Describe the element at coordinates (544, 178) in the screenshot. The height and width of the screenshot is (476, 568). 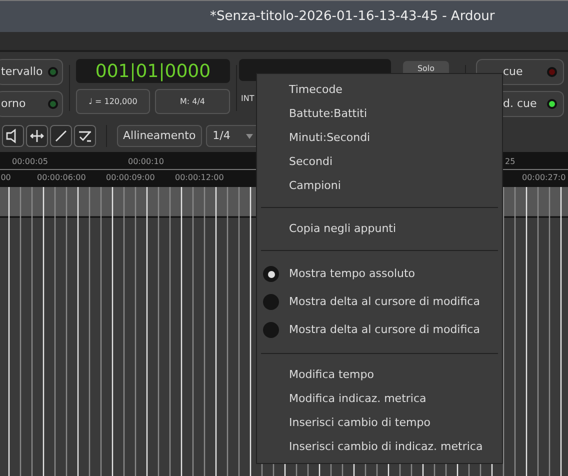
I see `ruler-label: 00:00:27:0` at that location.